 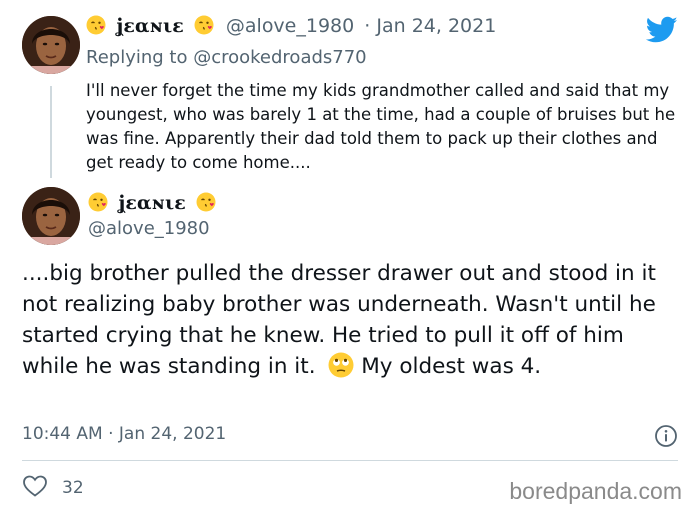 What do you see at coordinates (137, 57) in the screenshot?
I see `replying-to-label: Replying to` at bounding box center [137, 57].